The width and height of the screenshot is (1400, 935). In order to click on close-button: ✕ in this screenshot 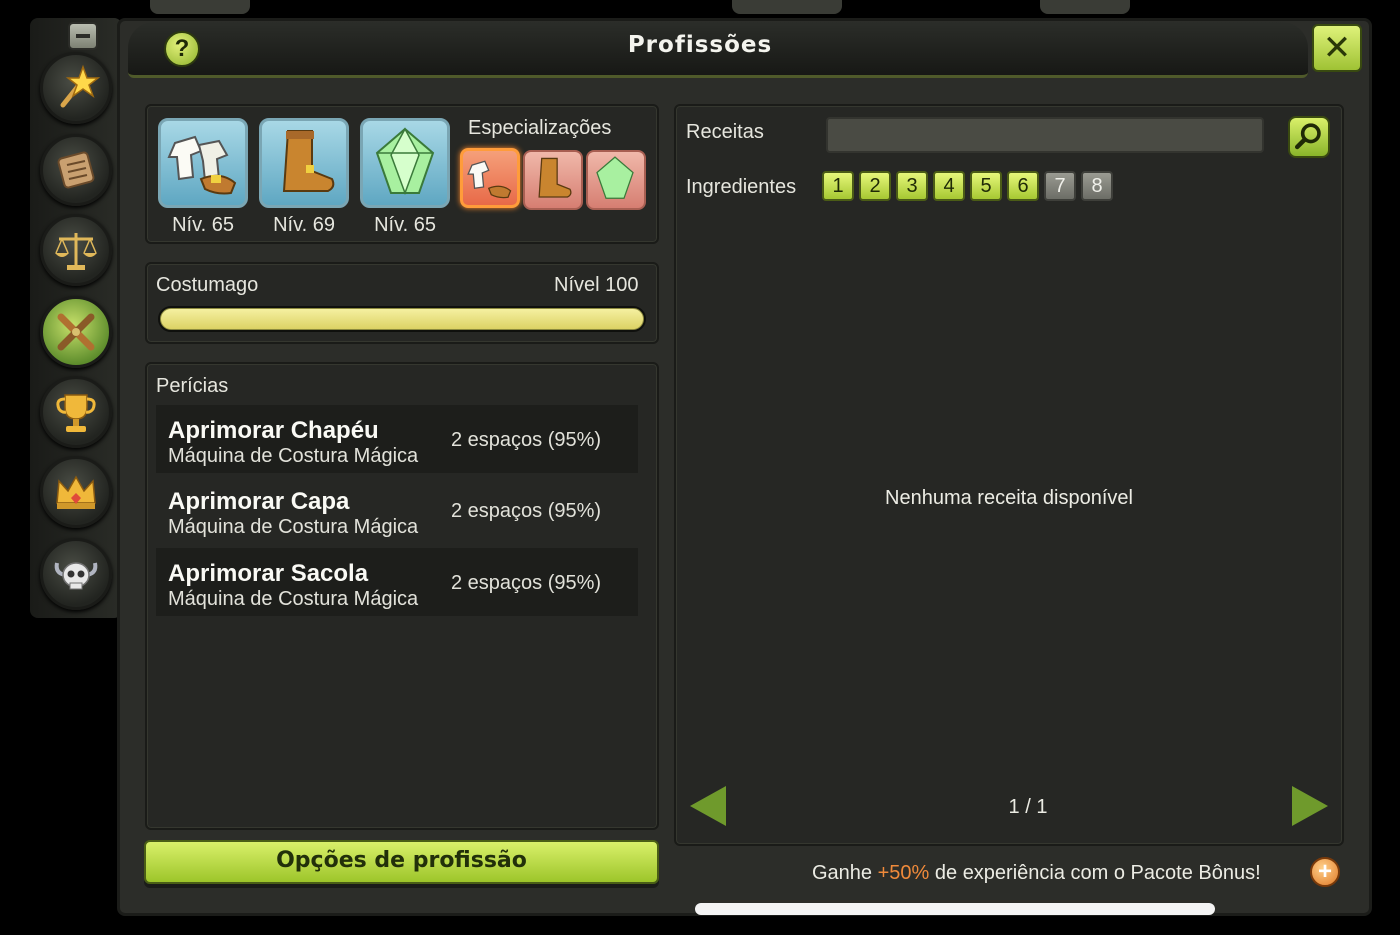, I will do `click(1337, 48)`.